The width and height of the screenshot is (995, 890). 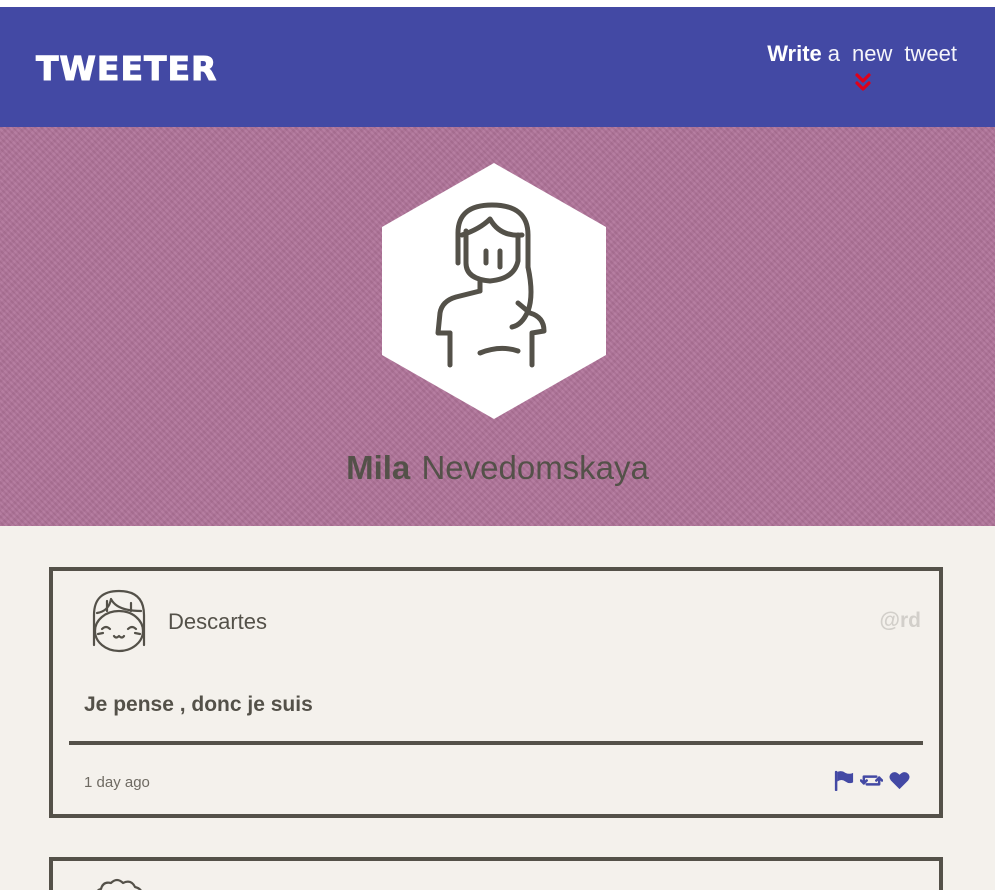 I want to click on retweet-icon, so click(x=871, y=780).